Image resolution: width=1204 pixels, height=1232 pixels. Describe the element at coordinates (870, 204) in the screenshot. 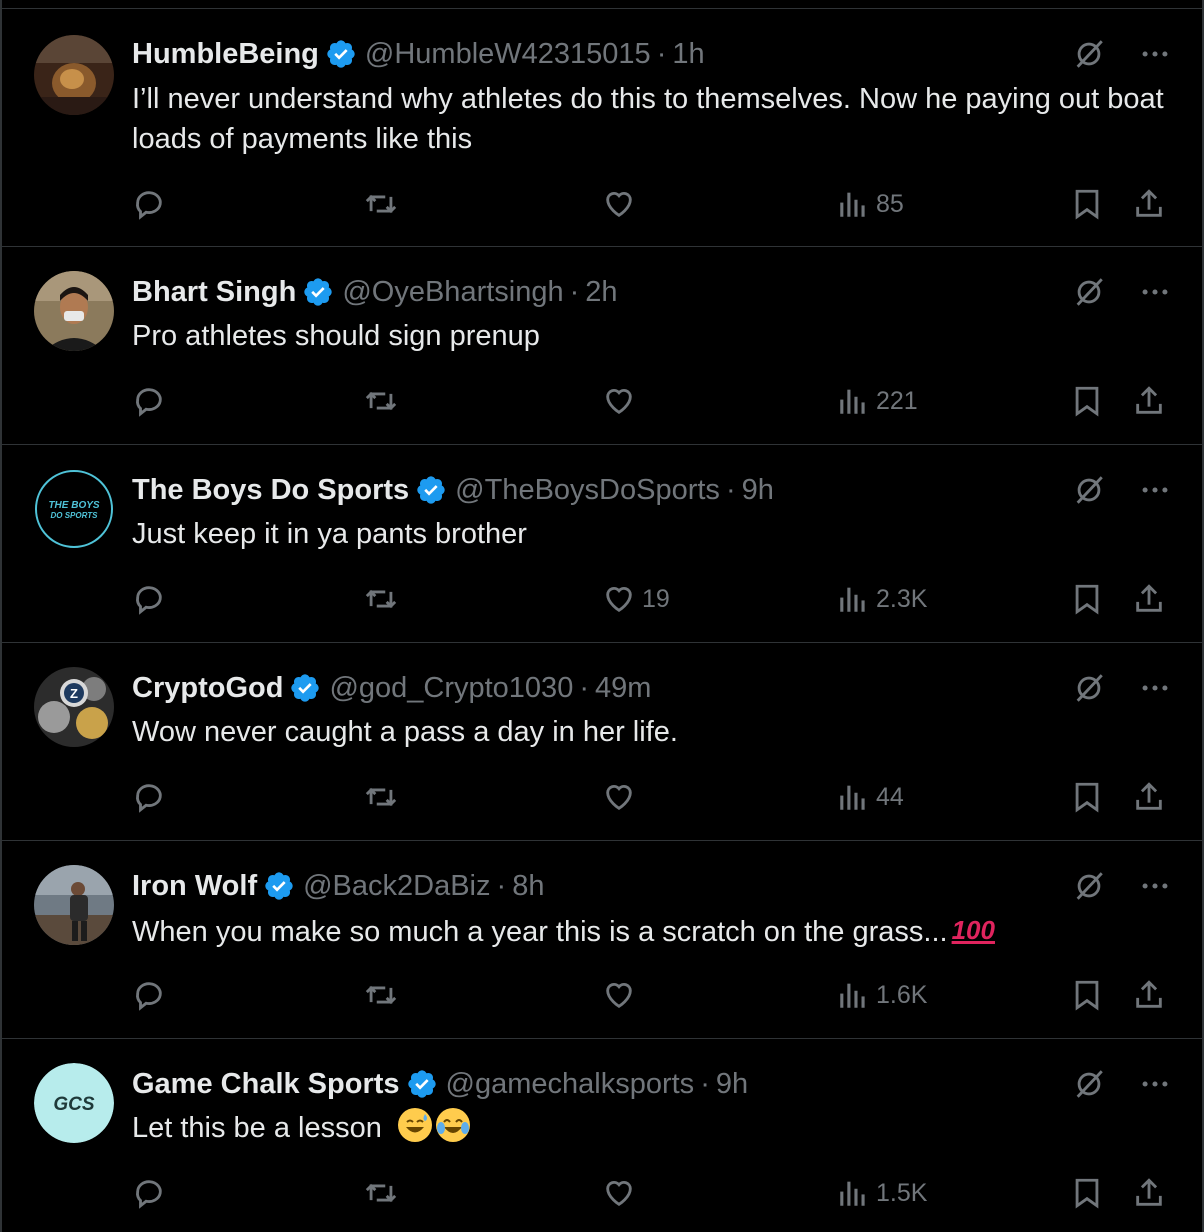

I see `views-button: 85` at that location.